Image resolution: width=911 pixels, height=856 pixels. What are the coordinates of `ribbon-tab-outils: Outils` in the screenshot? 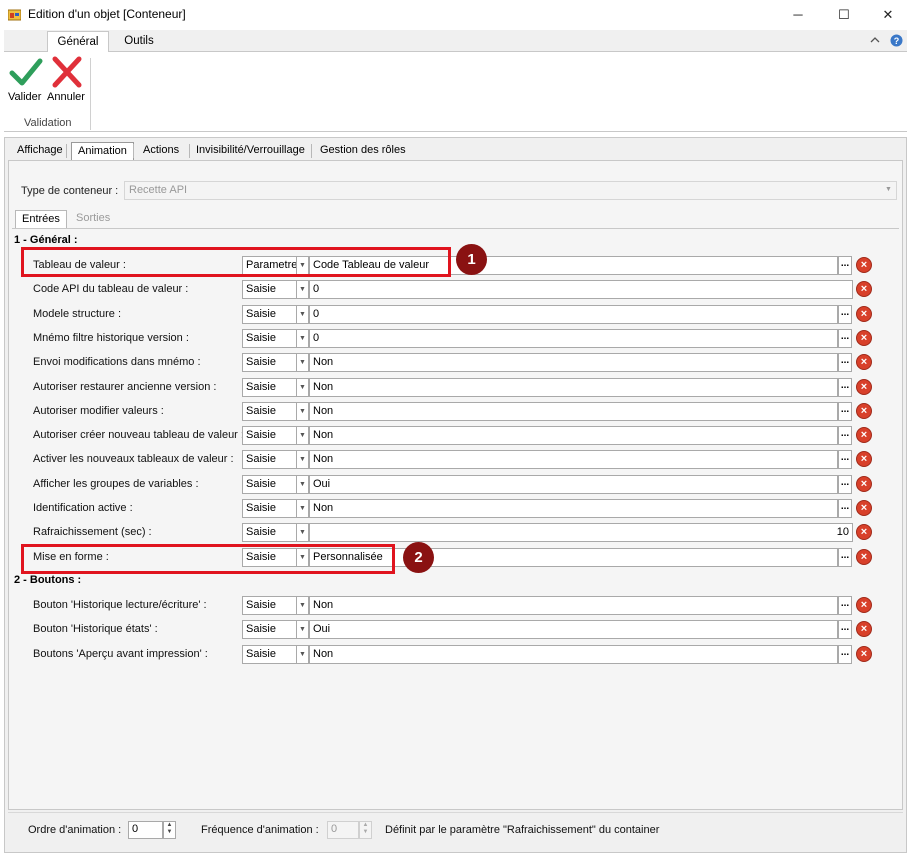 It's located at (139, 42).